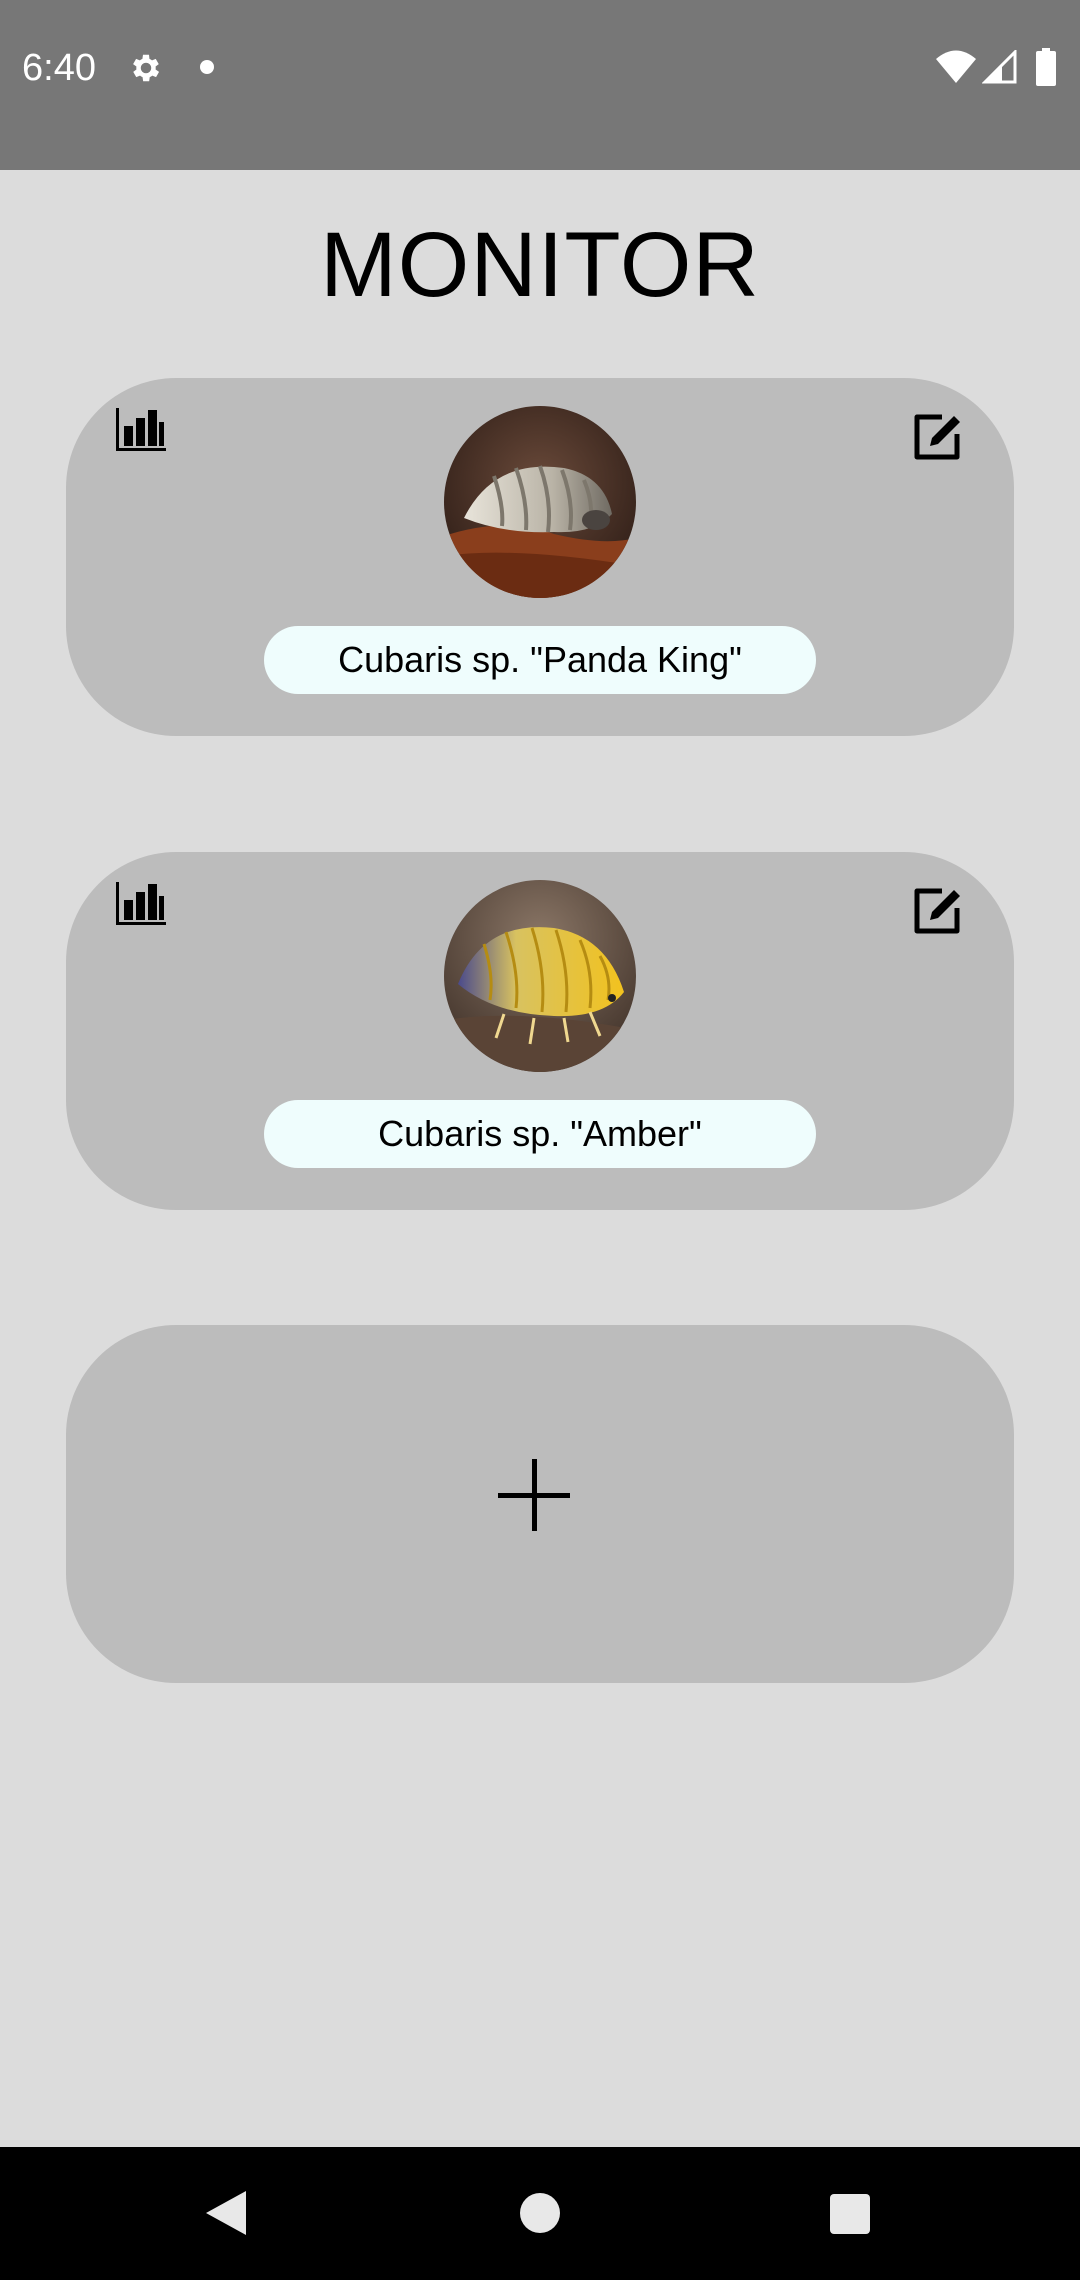 This screenshot has width=1080, height=2280. Describe the element at coordinates (540, 660) in the screenshot. I see `isopod-name-label: Cubaris sp. "Panda King"` at that location.